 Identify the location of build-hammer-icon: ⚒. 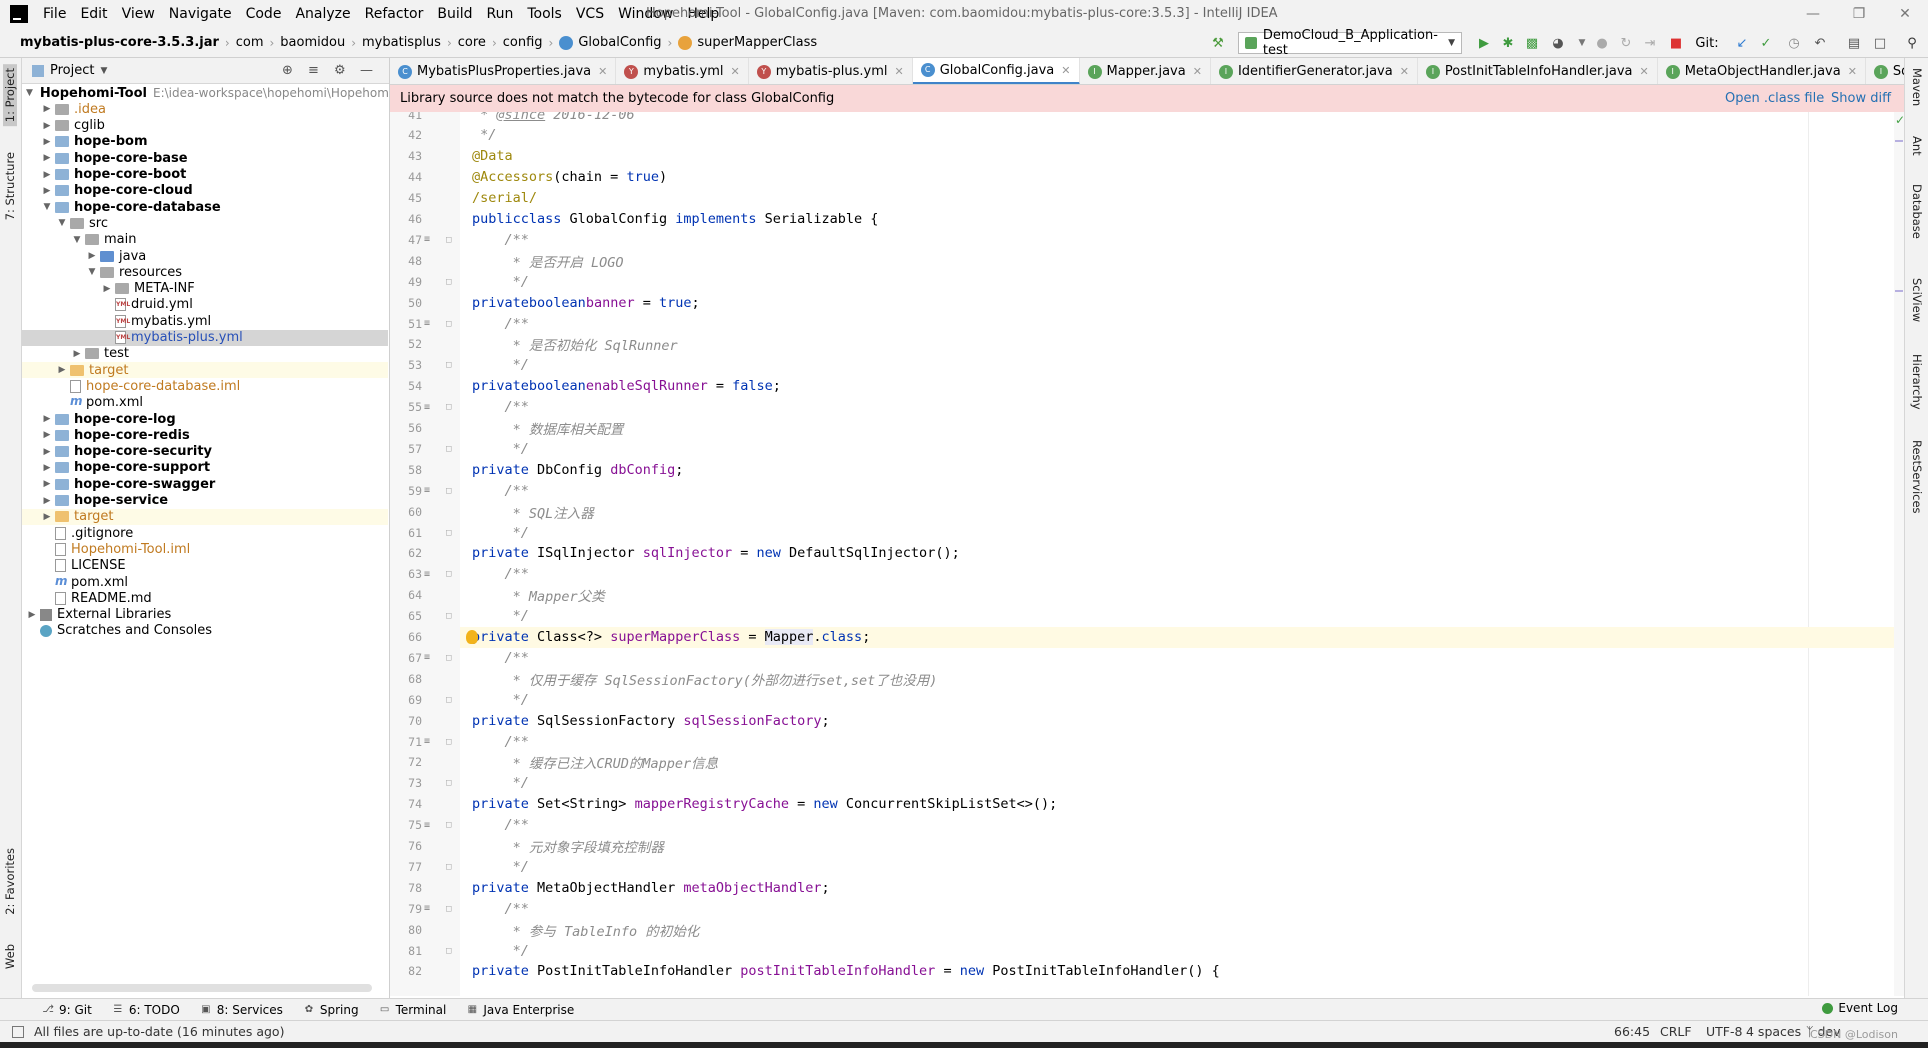
(1218, 43).